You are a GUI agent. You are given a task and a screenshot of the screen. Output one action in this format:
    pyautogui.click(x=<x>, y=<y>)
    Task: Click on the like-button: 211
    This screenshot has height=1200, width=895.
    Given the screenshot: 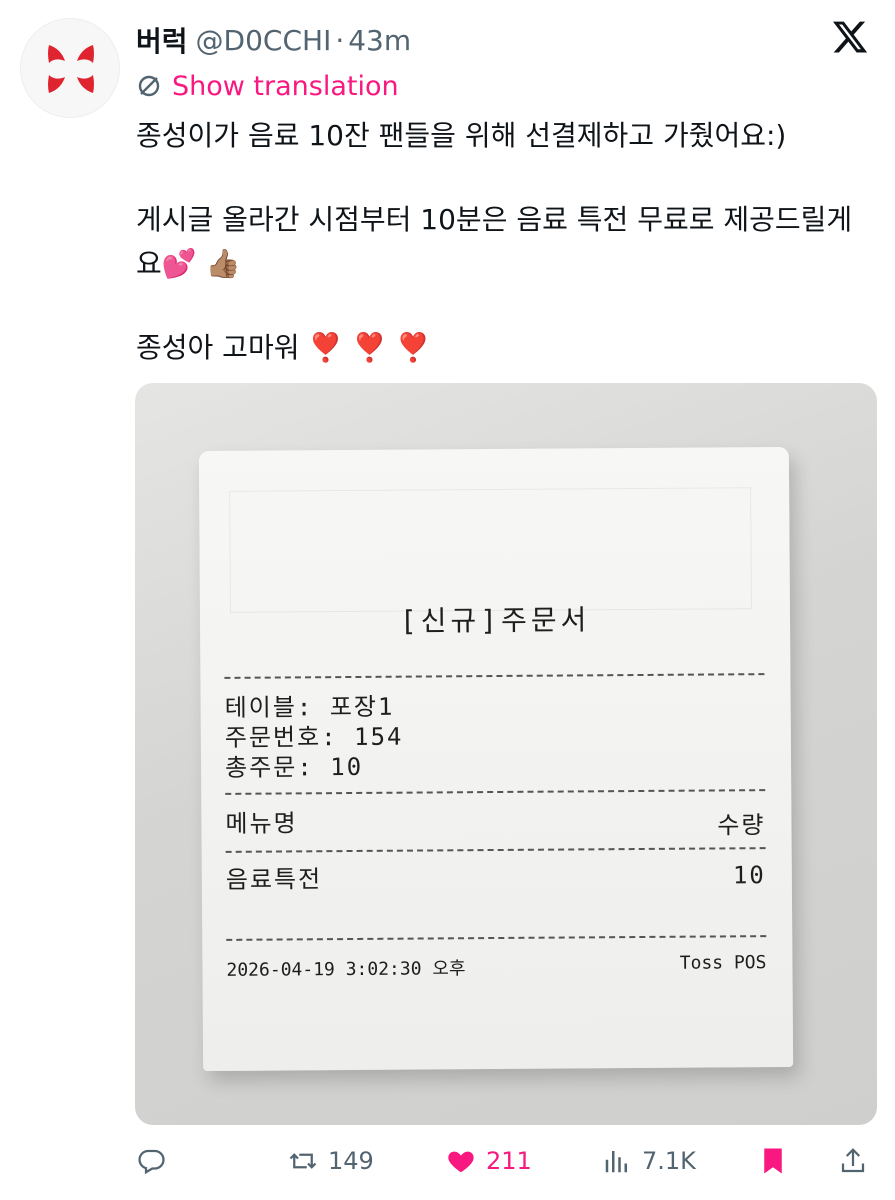 What is the action you would take?
    pyautogui.click(x=489, y=1161)
    